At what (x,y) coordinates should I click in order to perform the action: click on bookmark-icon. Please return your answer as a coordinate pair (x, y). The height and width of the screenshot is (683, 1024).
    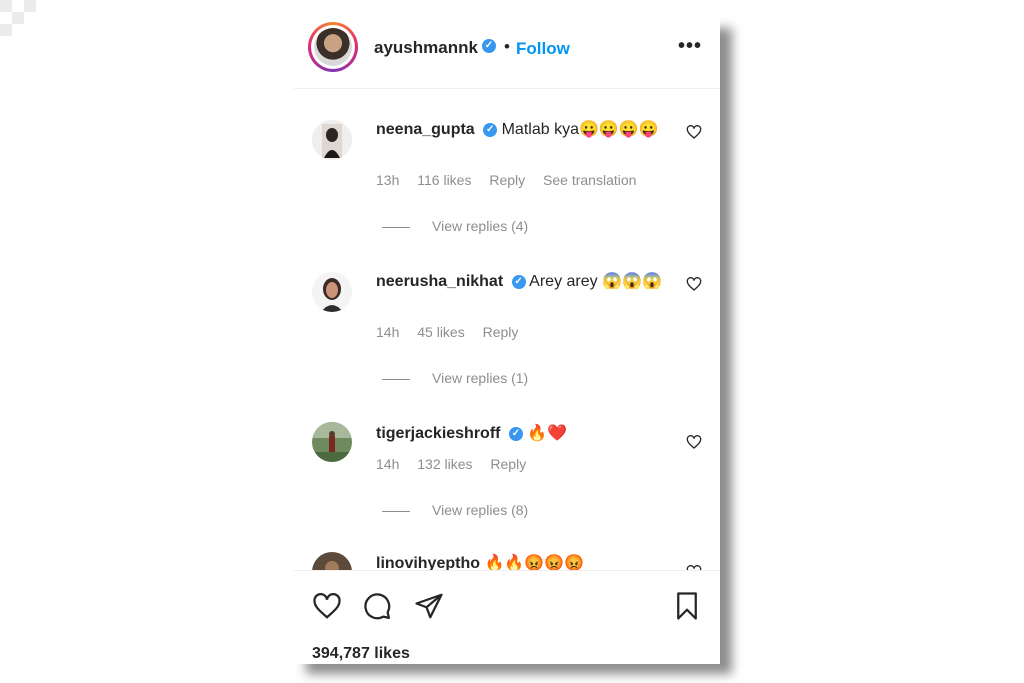
    Looking at the image, I should click on (687, 606).